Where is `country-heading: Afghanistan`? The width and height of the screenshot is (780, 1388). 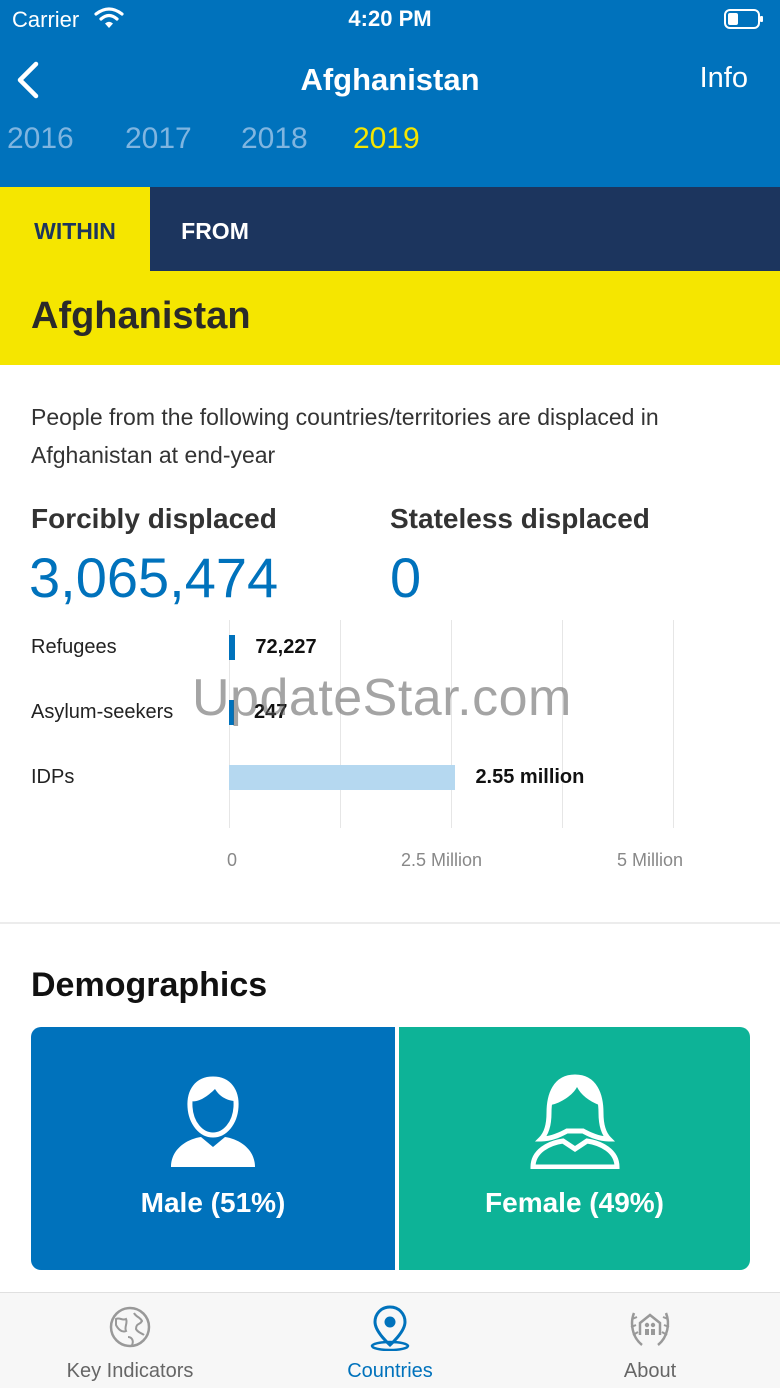 country-heading: Afghanistan is located at coordinates (141, 316).